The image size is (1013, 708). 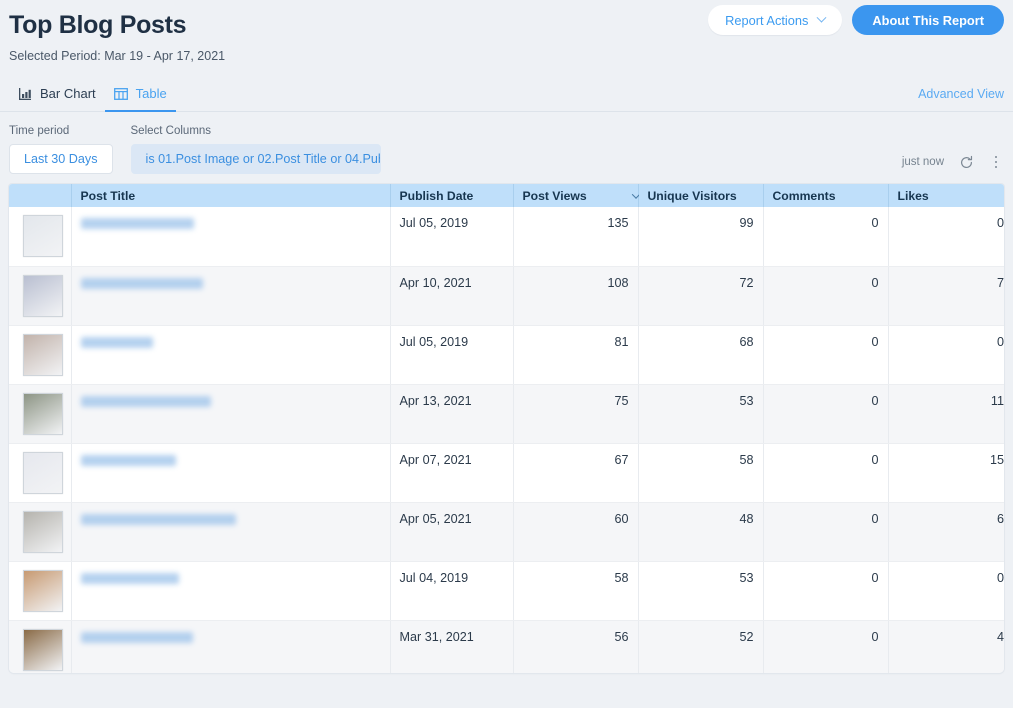 I want to click on column-header-post-views: Post Views, so click(x=576, y=195).